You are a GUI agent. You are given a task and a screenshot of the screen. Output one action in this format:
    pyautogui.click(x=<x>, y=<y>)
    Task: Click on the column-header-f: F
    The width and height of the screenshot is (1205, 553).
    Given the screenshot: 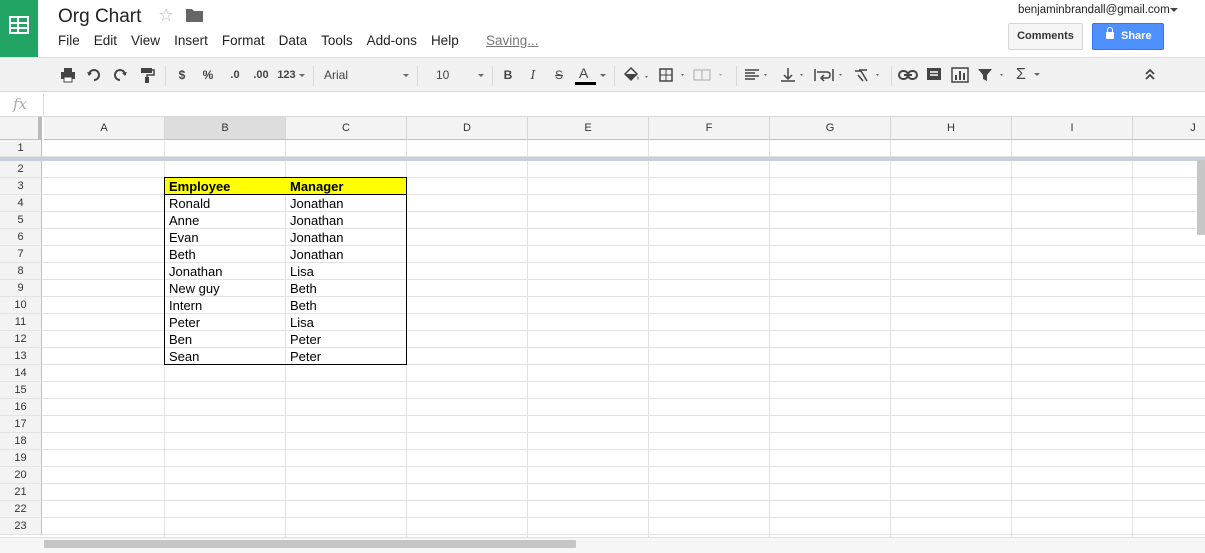 What is the action you would take?
    pyautogui.click(x=709, y=128)
    